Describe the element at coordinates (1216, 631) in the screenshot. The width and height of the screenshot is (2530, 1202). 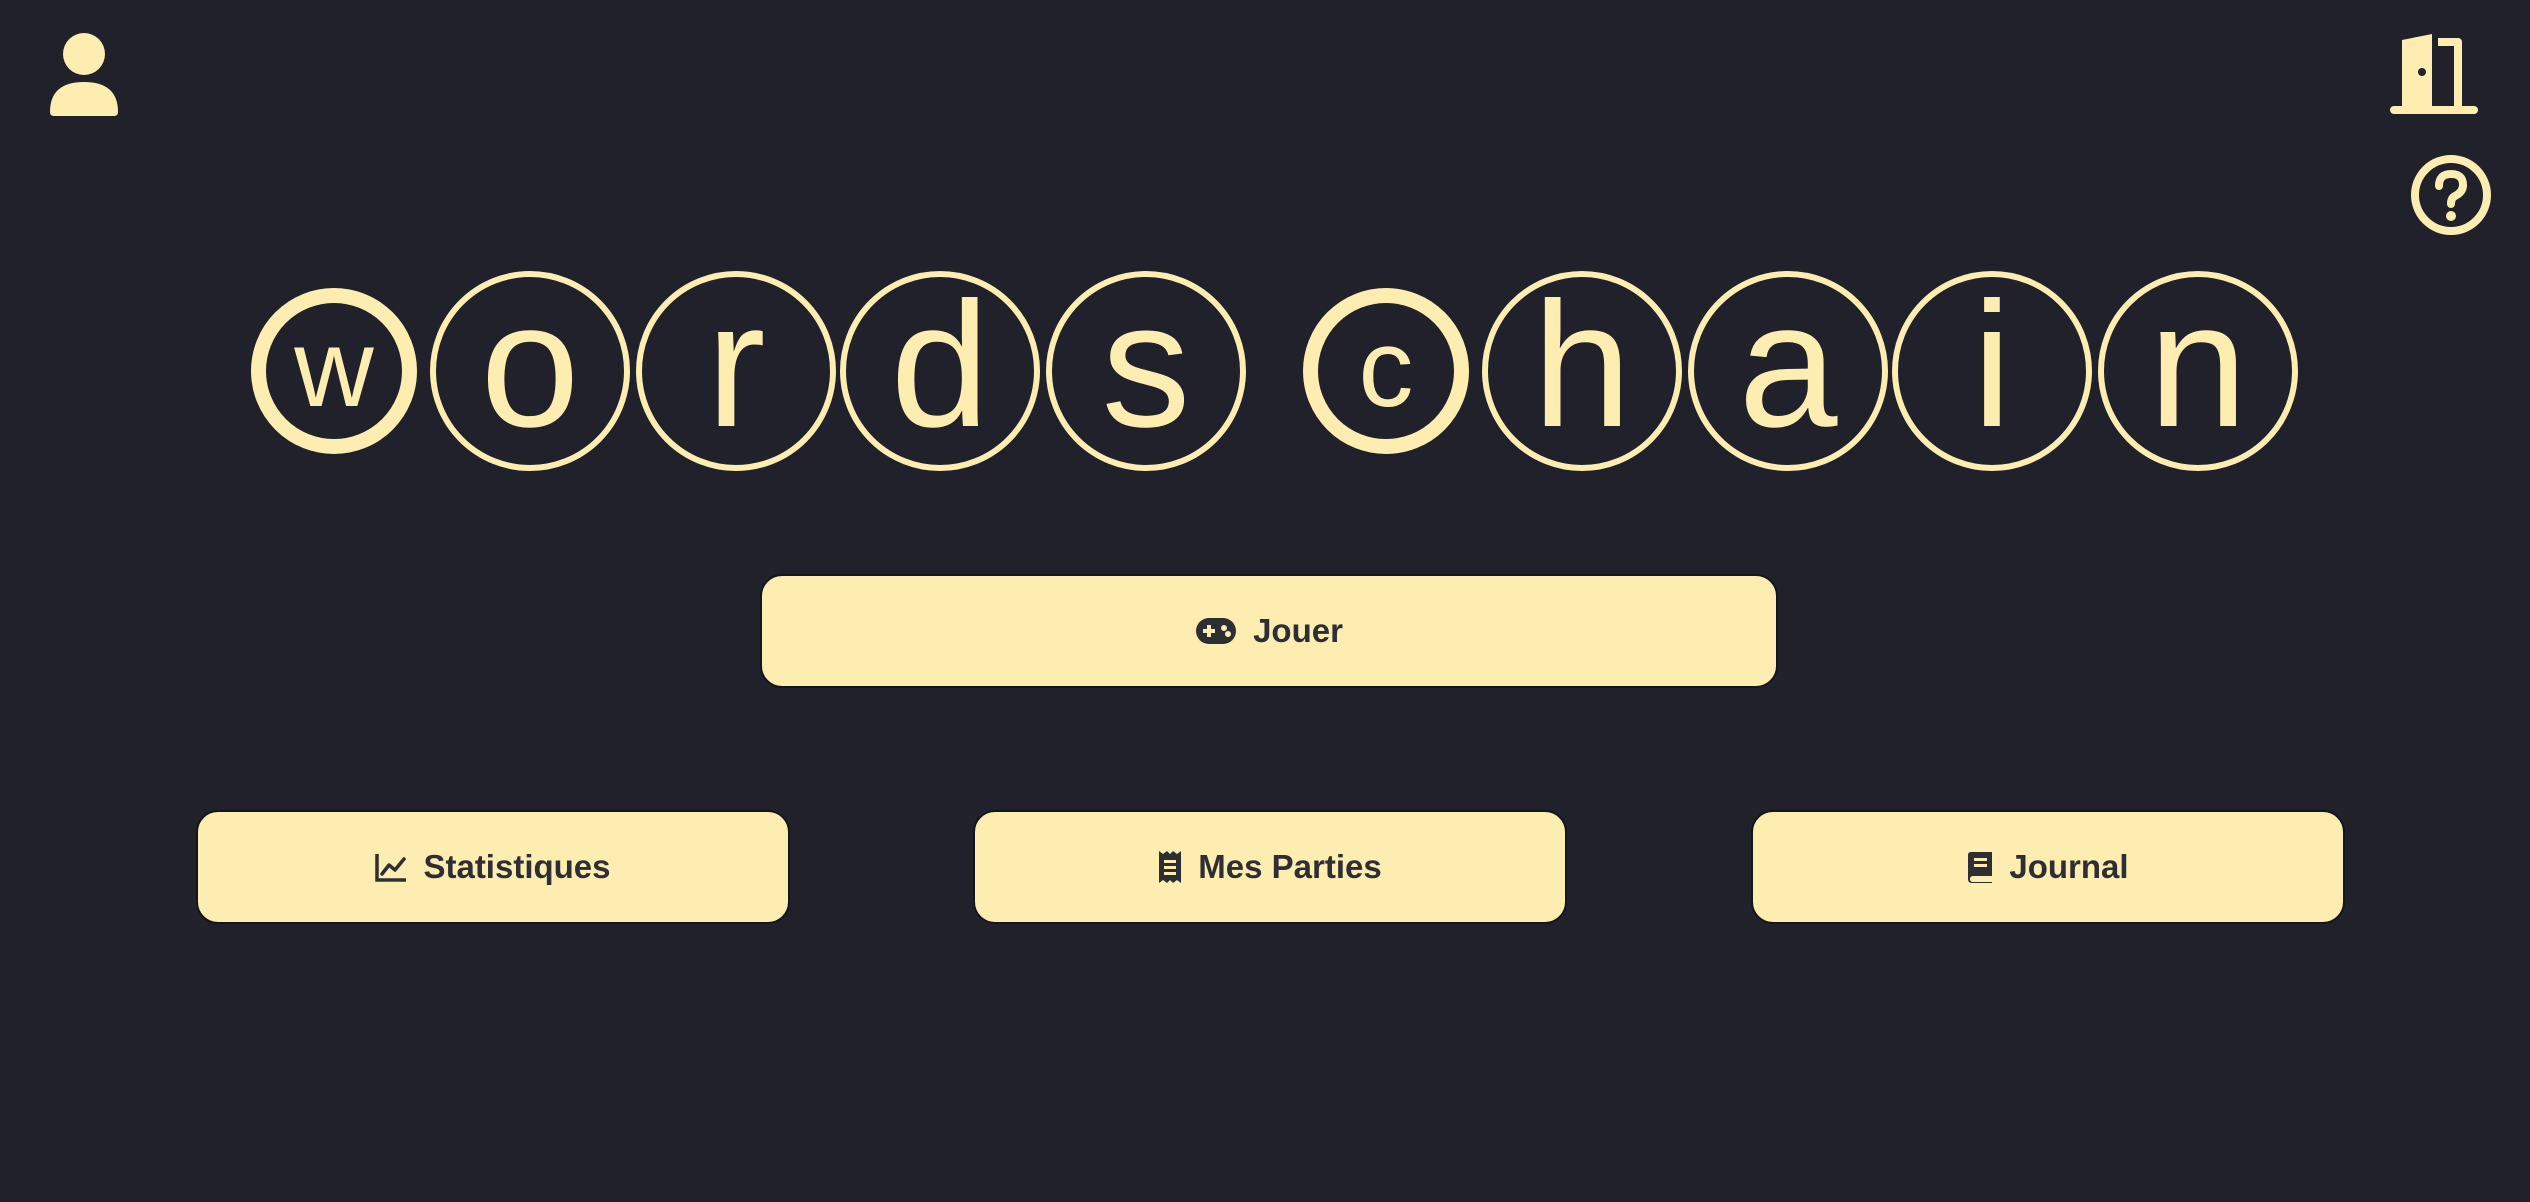
I see `gamepad-icon` at that location.